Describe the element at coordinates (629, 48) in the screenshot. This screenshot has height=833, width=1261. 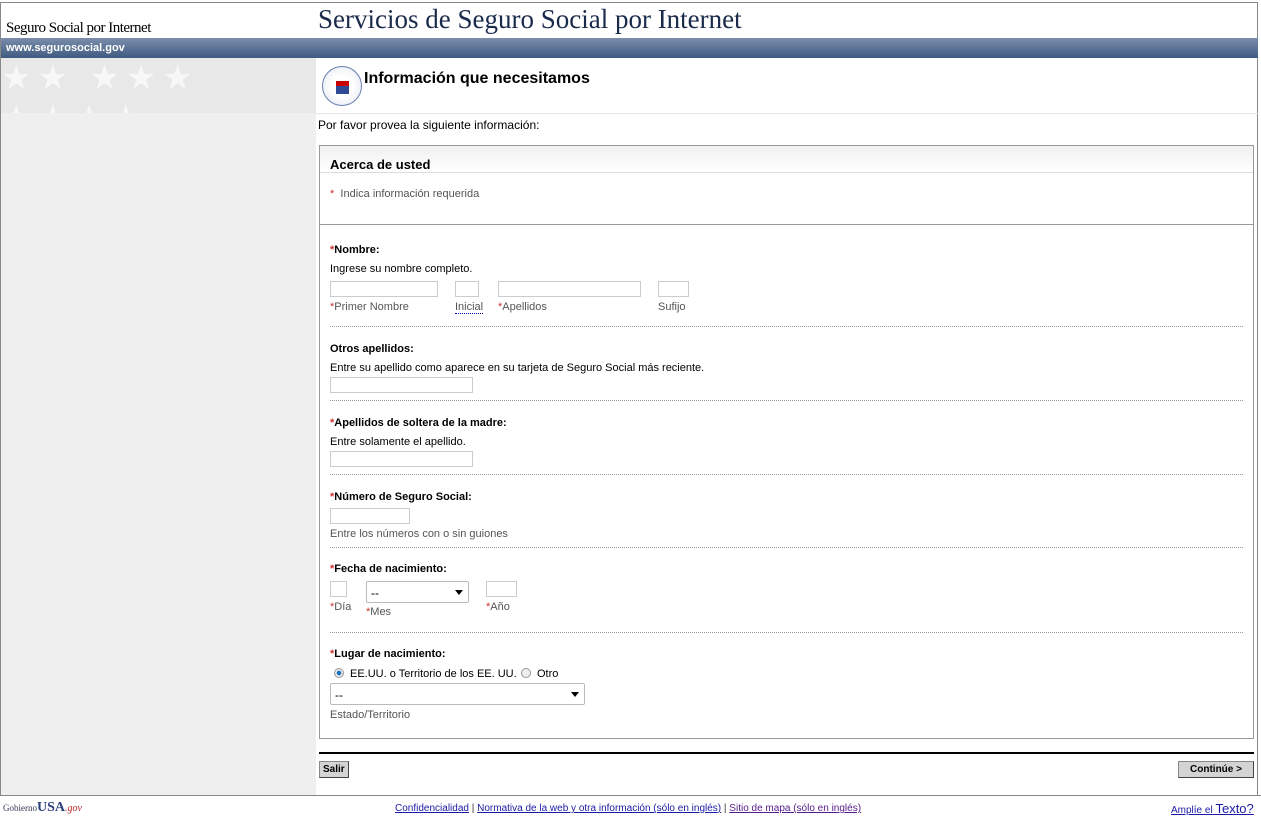
I see `url-bar: www.segurosocial.gov` at that location.